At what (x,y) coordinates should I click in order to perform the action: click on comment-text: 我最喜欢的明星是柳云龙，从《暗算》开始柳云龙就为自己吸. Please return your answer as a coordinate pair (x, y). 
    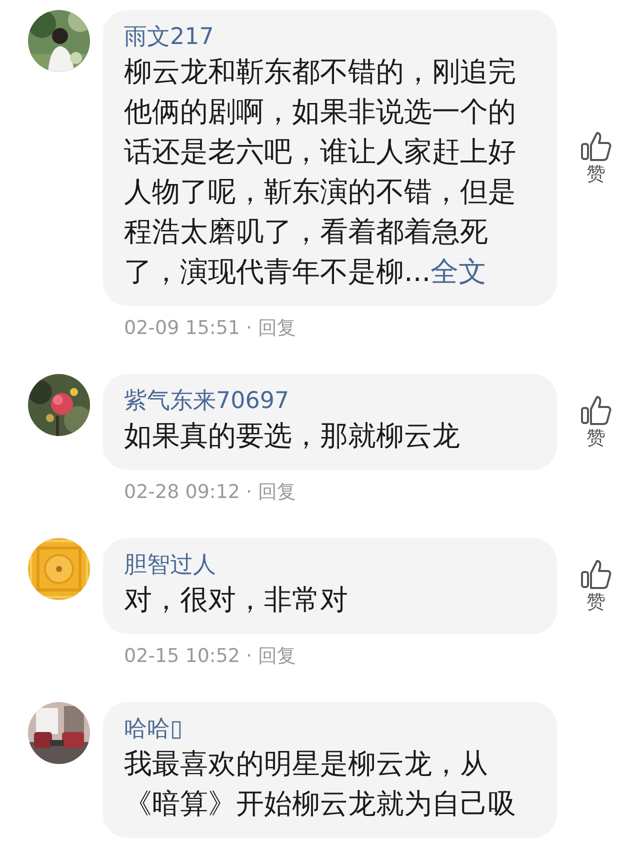
    Looking at the image, I should click on (320, 784).